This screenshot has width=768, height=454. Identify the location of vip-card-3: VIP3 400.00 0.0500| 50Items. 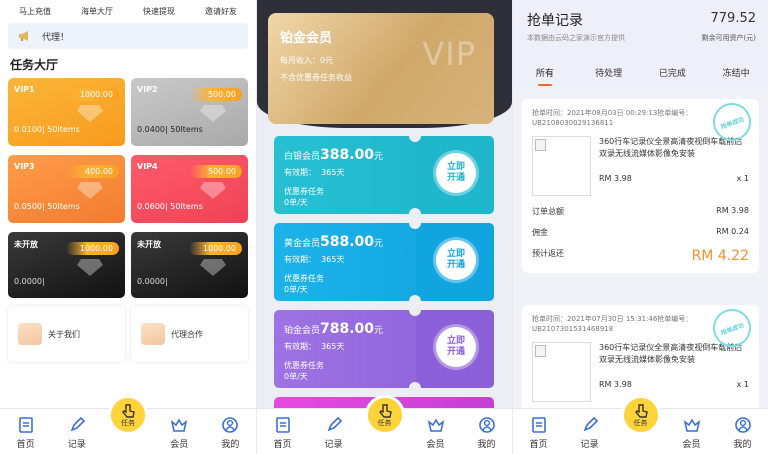
(66, 189).